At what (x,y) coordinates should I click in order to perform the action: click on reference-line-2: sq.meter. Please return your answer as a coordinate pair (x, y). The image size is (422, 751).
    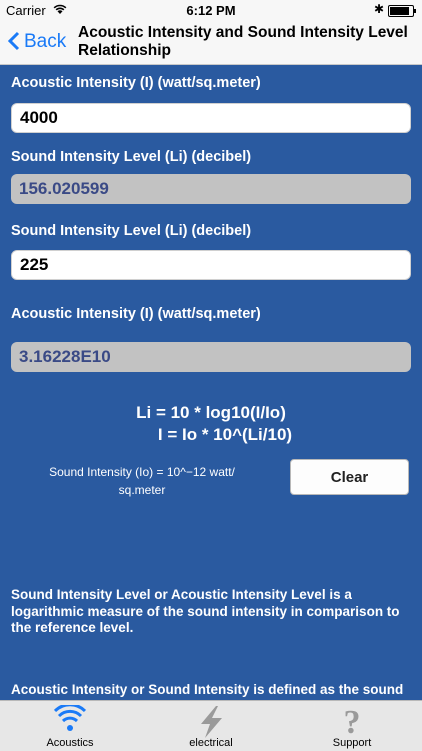
    Looking at the image, I should click on (142, 490).